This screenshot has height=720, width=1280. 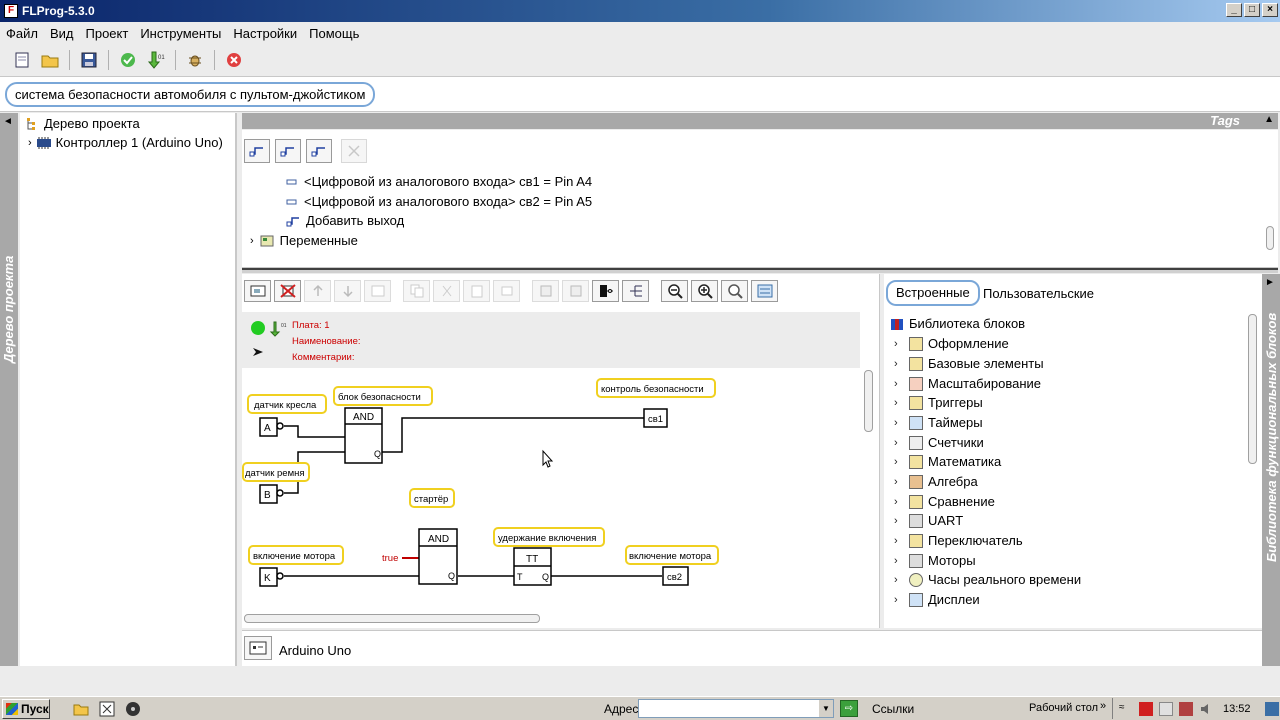 I want to click on library-item-algebra: › Алгебра, so click(x=936, y=481).